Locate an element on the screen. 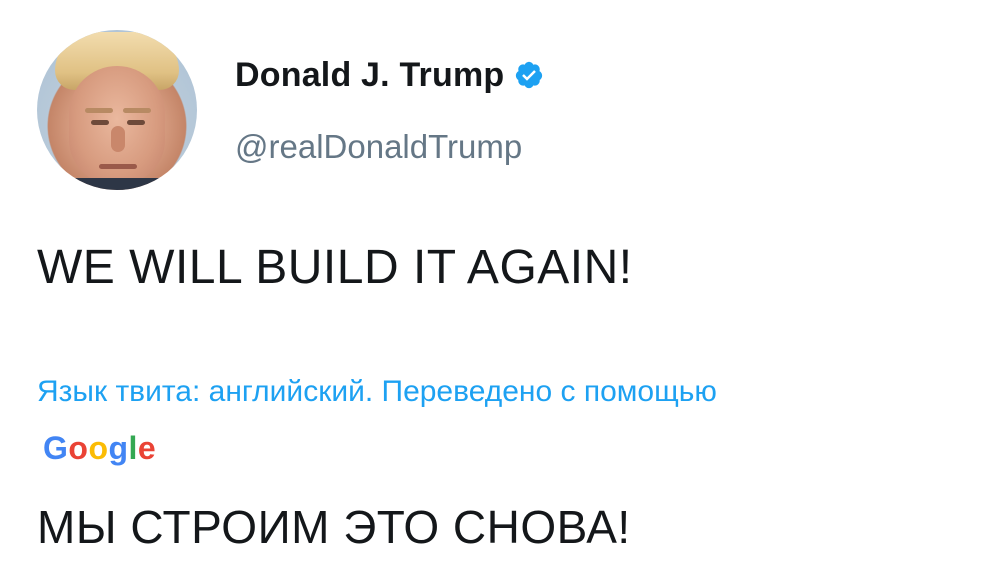 The height and width of the screenshot is (579, 997). avatar is located at coordinates (117, 110).